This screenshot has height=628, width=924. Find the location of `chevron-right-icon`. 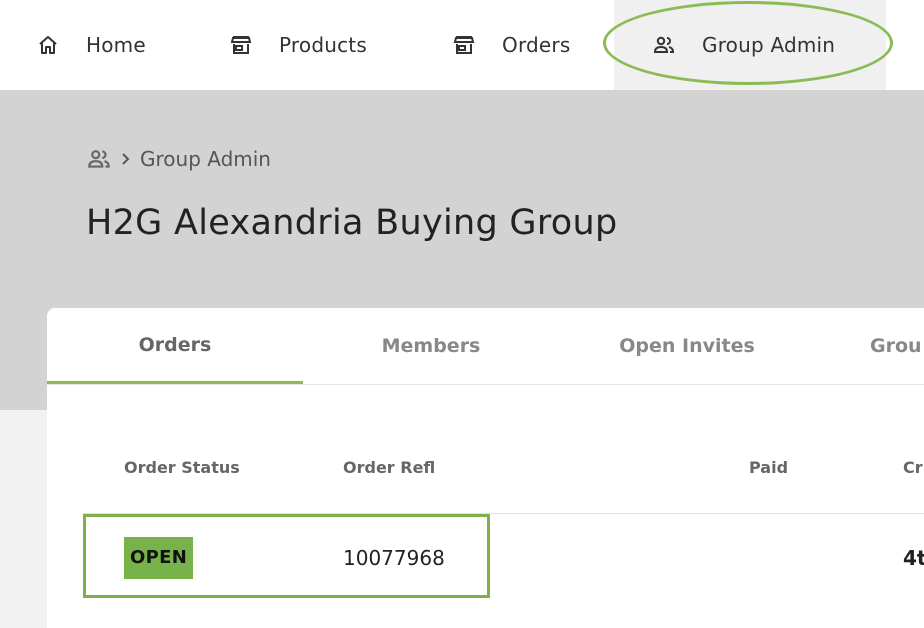

chevron-right-icon is located at coordinates (126, 159).